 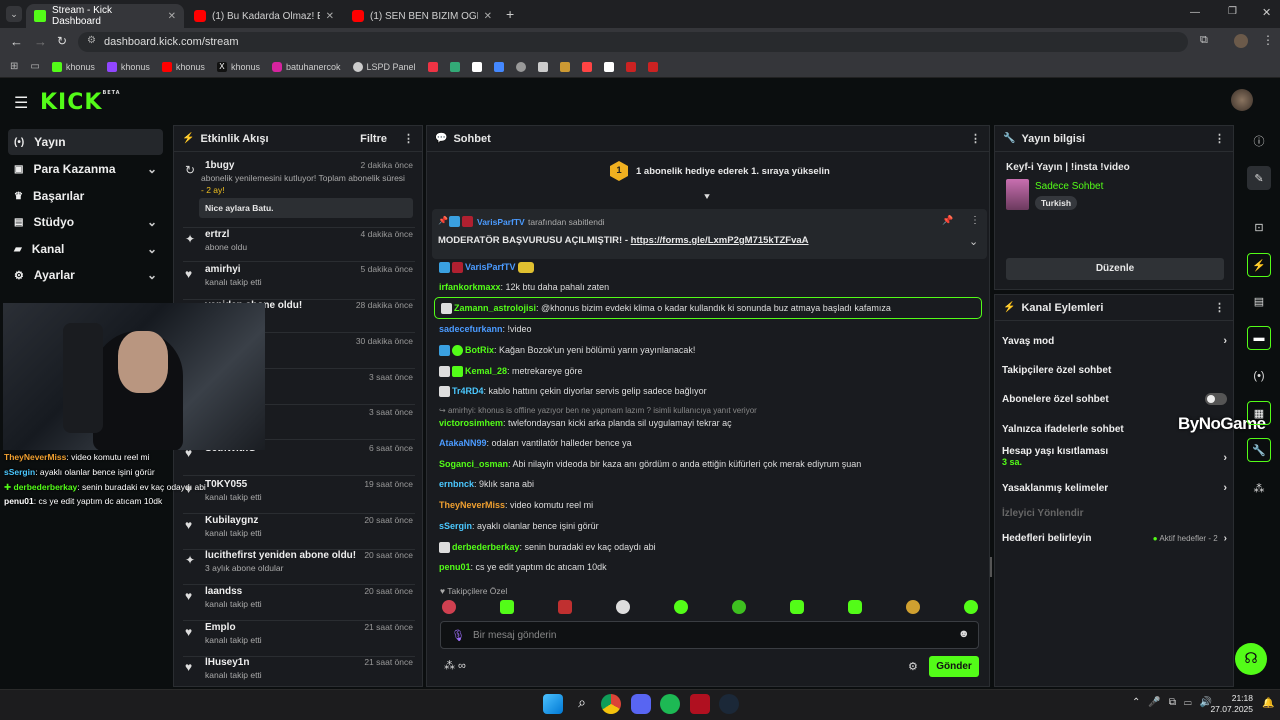 What do you see at coordinates (299, 639) in the screenshot?
I see `activity-item: ♥ Emplo 21 saat önce kanalı takip etti` at bounding box center [299, 639].